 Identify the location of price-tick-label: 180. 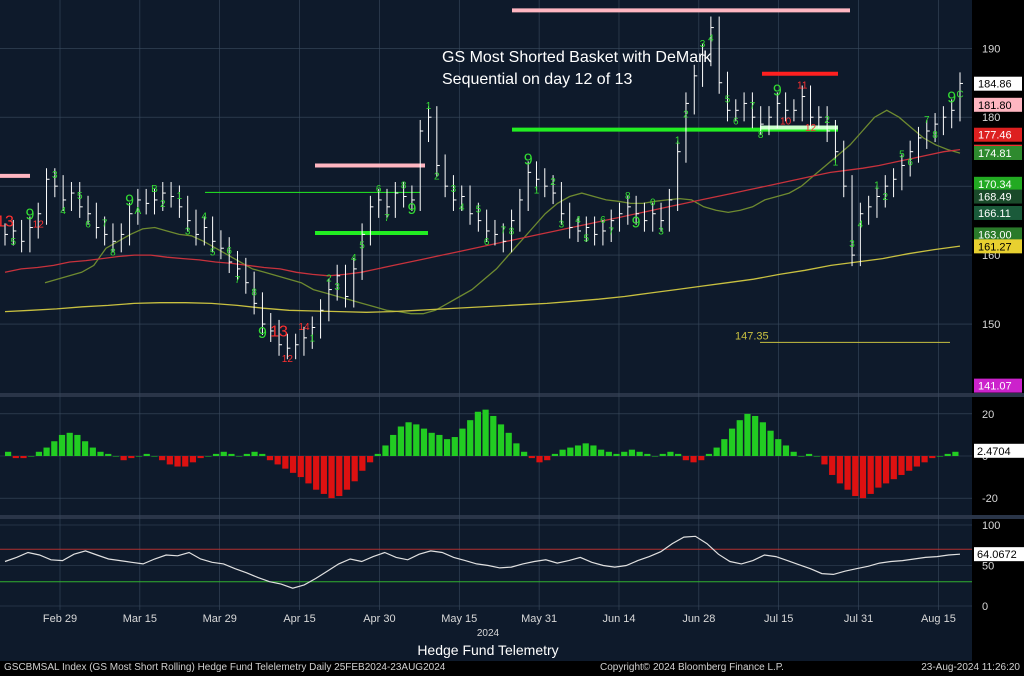
(991, 118).